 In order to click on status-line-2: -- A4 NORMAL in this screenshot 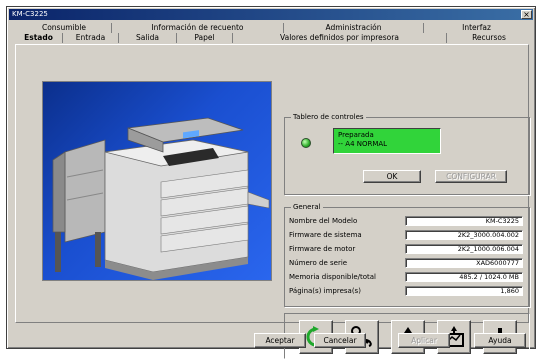, I will do `click(363, 144)`.